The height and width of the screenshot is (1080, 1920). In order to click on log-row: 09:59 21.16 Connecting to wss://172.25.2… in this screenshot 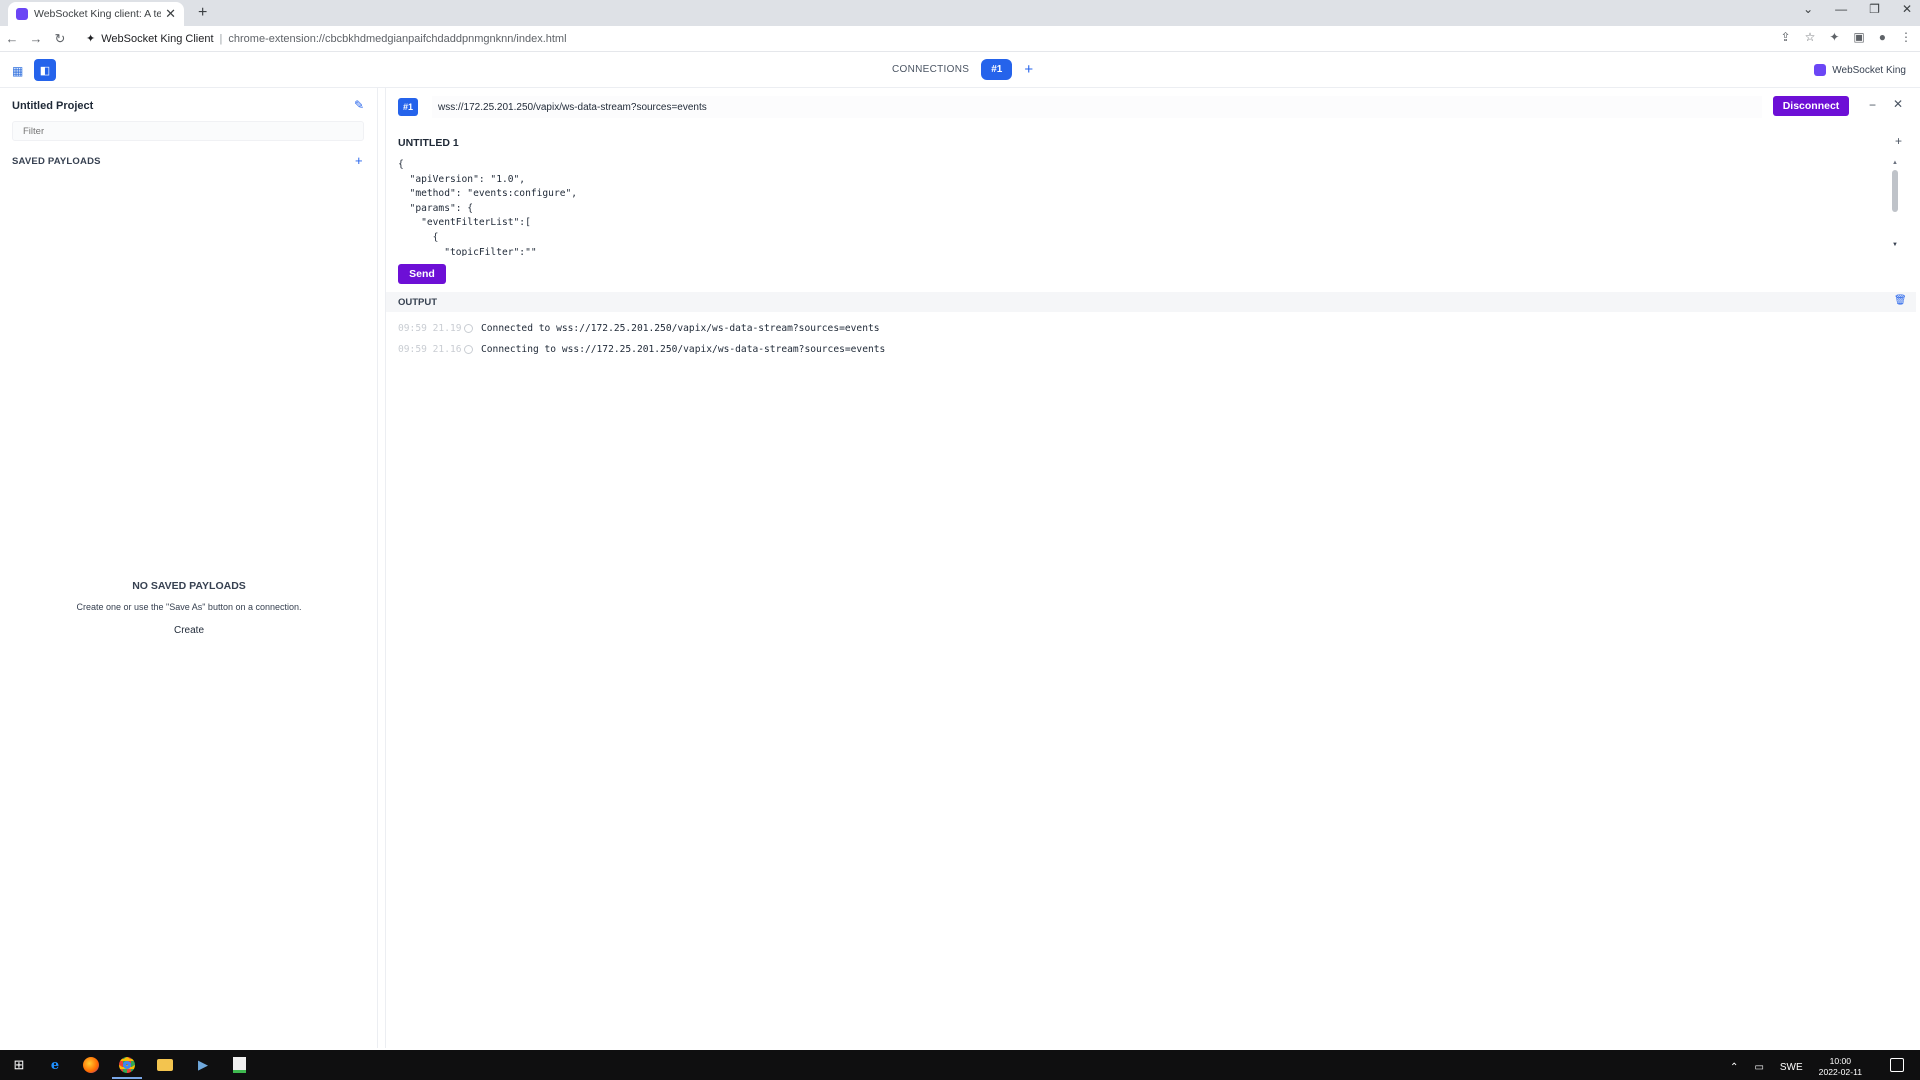, I will do `click(641, 349)`.